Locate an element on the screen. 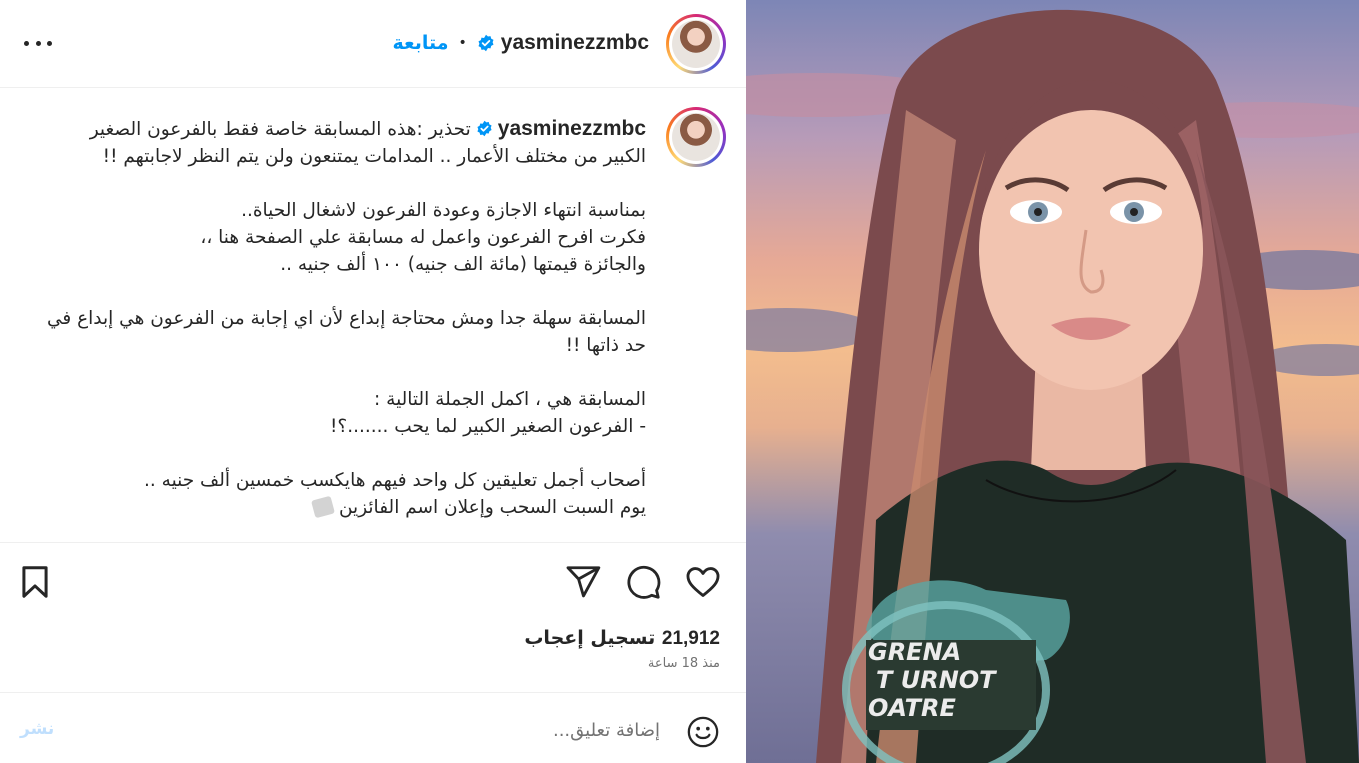 This screenshot has height=763, width=1359. shirt-text-line-1: GRENA is located at coordinates (915, 652).